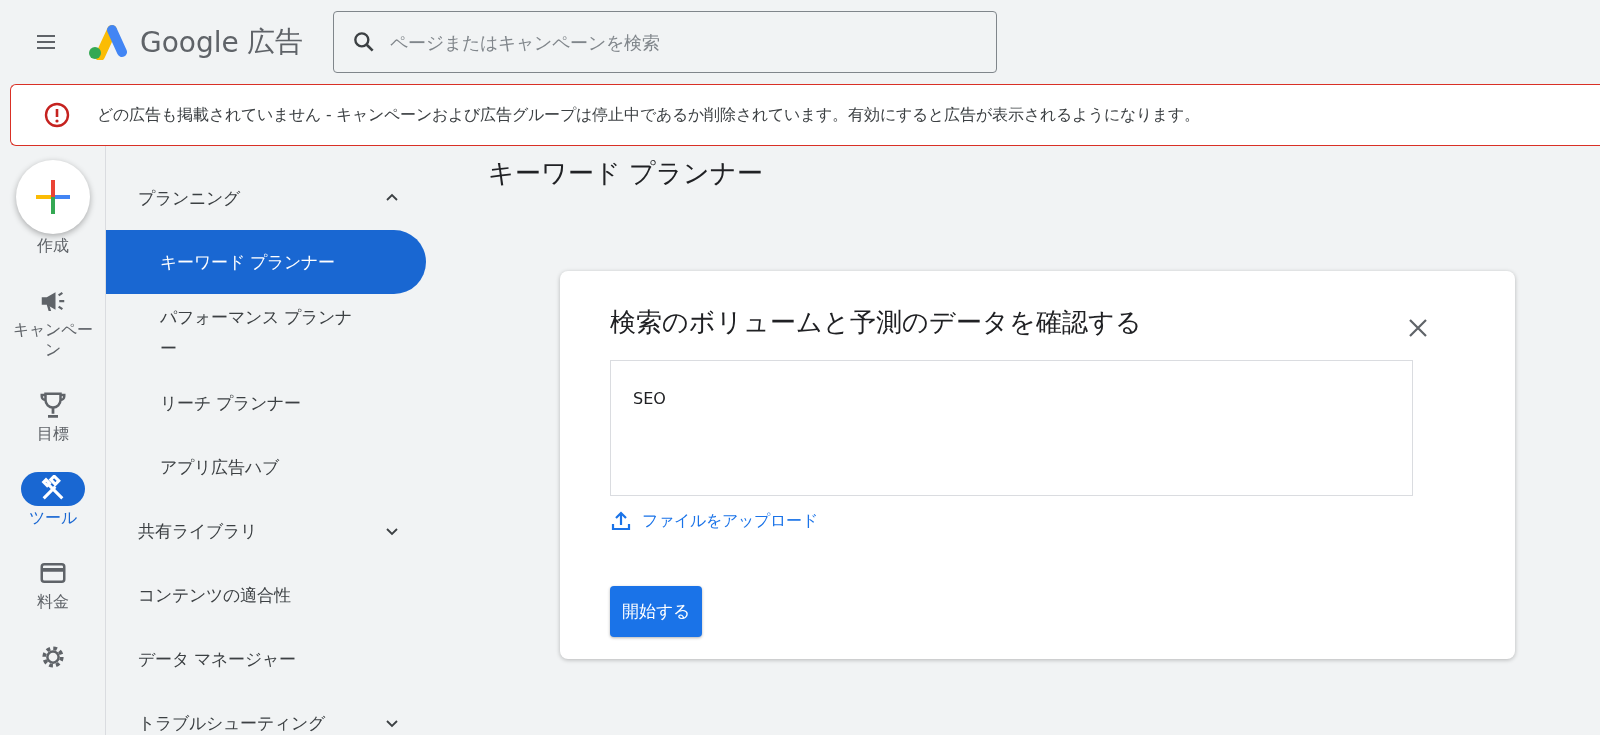  I want to click on product-suffix: 広告, so click(274, 42).